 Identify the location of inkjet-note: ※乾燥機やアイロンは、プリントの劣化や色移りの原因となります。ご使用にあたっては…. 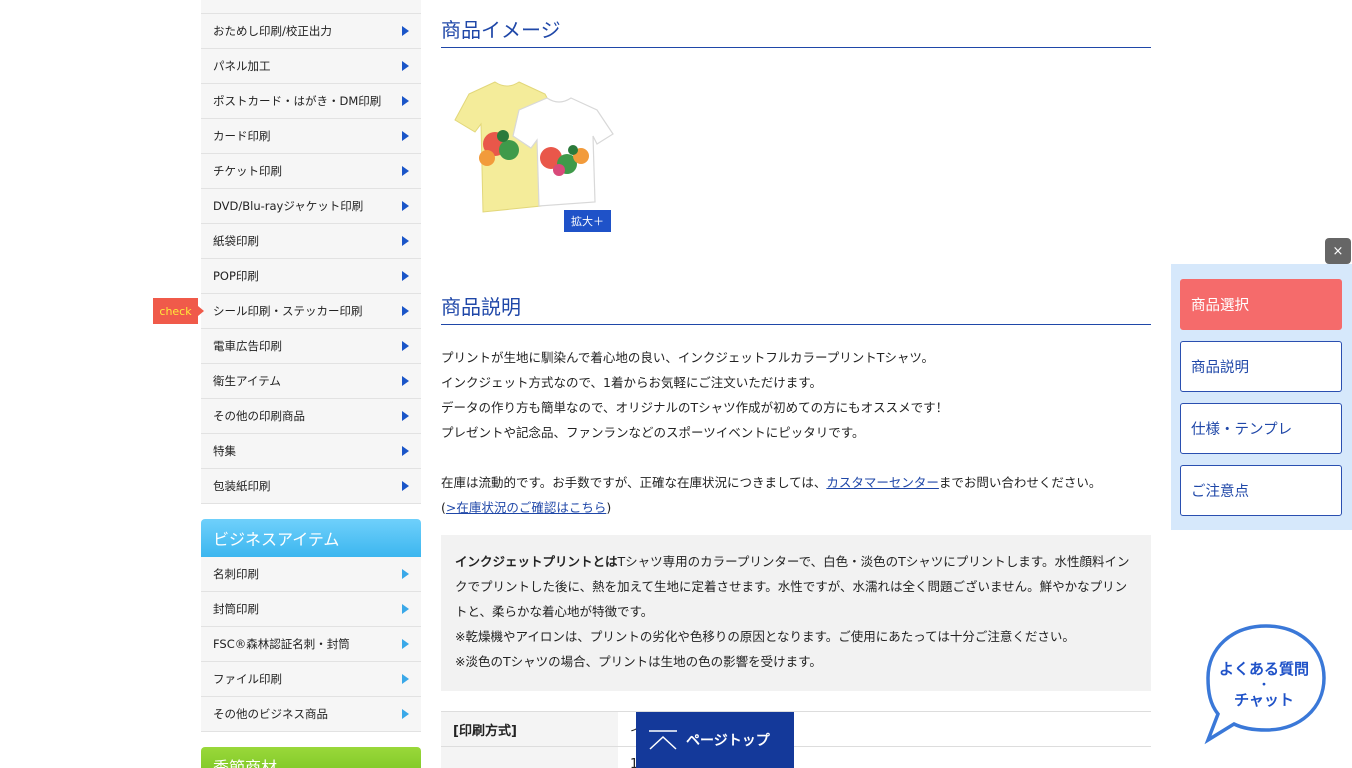
(765, 636).